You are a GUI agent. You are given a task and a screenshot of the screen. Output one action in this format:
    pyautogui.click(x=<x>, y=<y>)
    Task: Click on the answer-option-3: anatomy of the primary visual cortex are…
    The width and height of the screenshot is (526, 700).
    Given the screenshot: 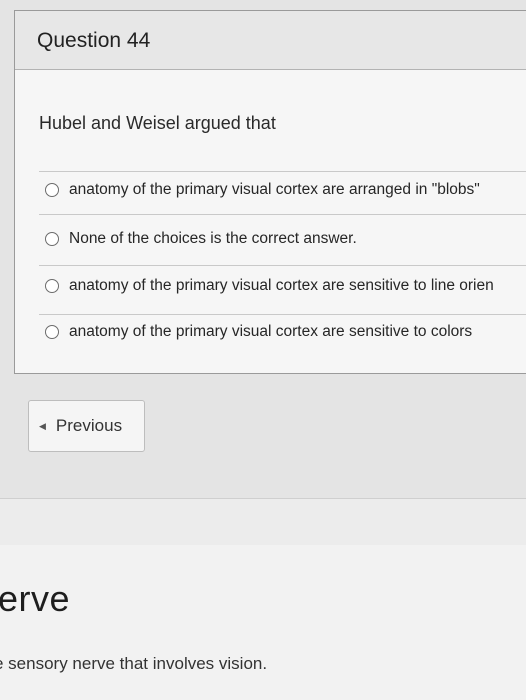 What is the action you would take?
    pyautogui.click(x=269, y=286)
    